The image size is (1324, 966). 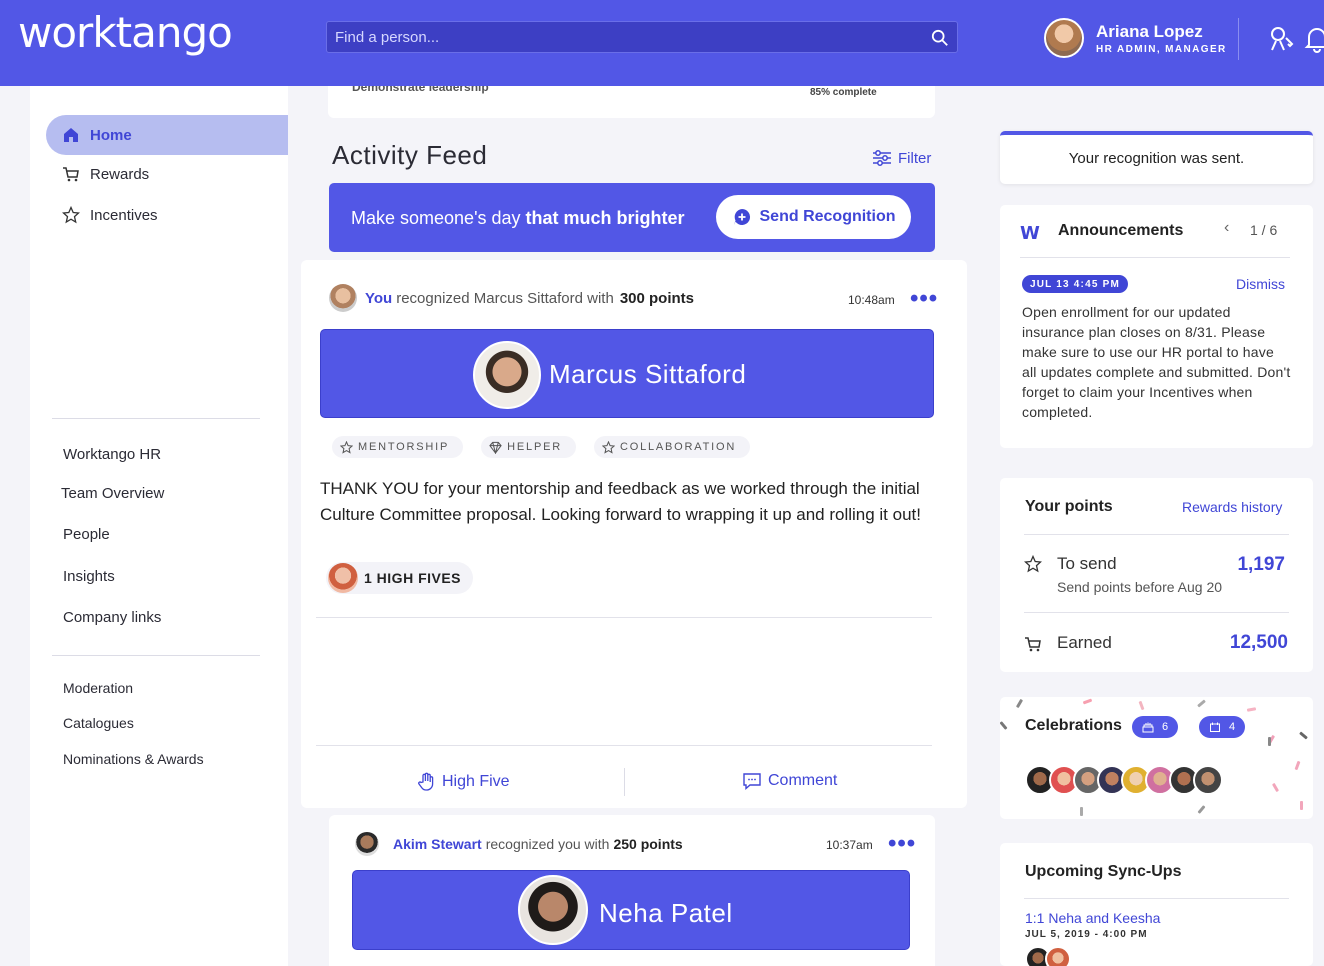 What do you see at coordinates (1069, 506) in the screenshot?
I see `points-title: Your points` at bounding box center [1069, 506].